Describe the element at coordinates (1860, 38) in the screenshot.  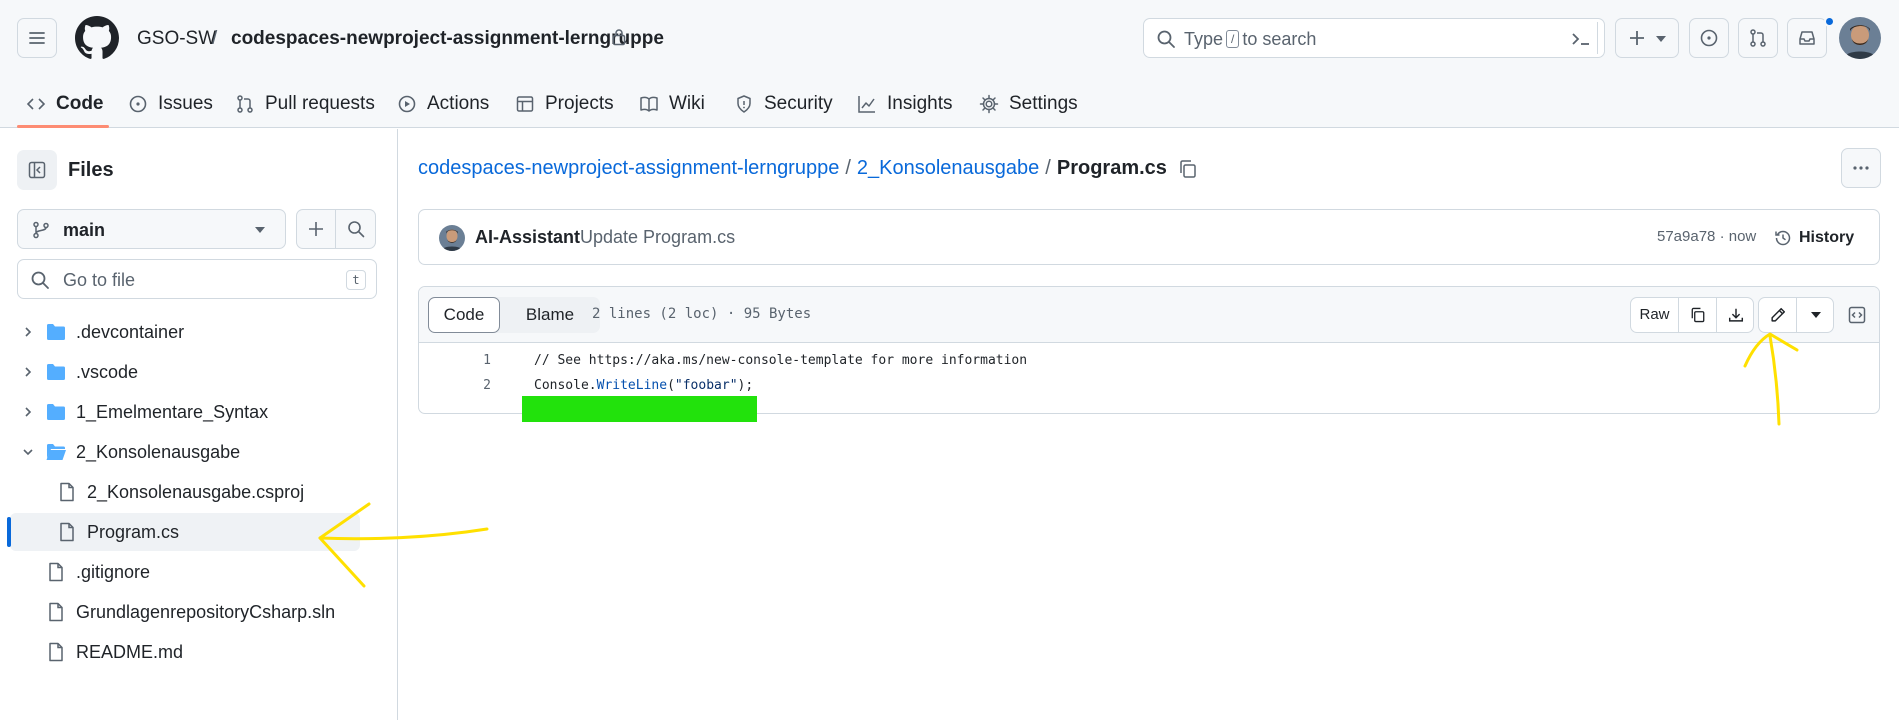
I see `user-avatar` at that location.